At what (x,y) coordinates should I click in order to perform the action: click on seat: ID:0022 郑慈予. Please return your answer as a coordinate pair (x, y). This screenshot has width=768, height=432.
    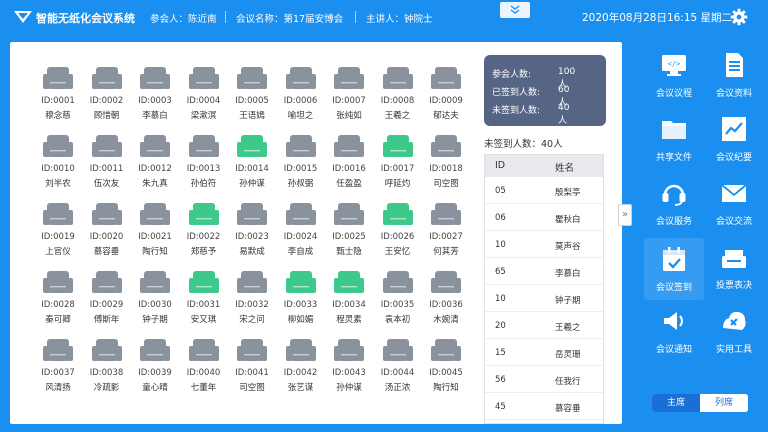
    Looking at the image, I should click on (204, 232).